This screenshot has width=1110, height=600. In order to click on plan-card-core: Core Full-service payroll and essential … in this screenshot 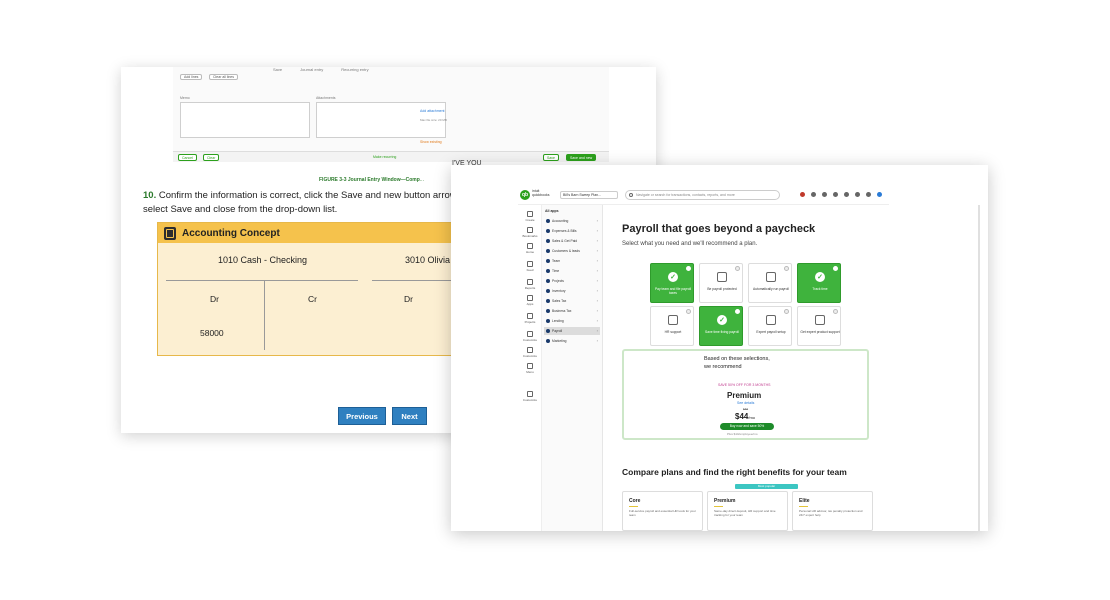, I will do `click(662, 511)`.